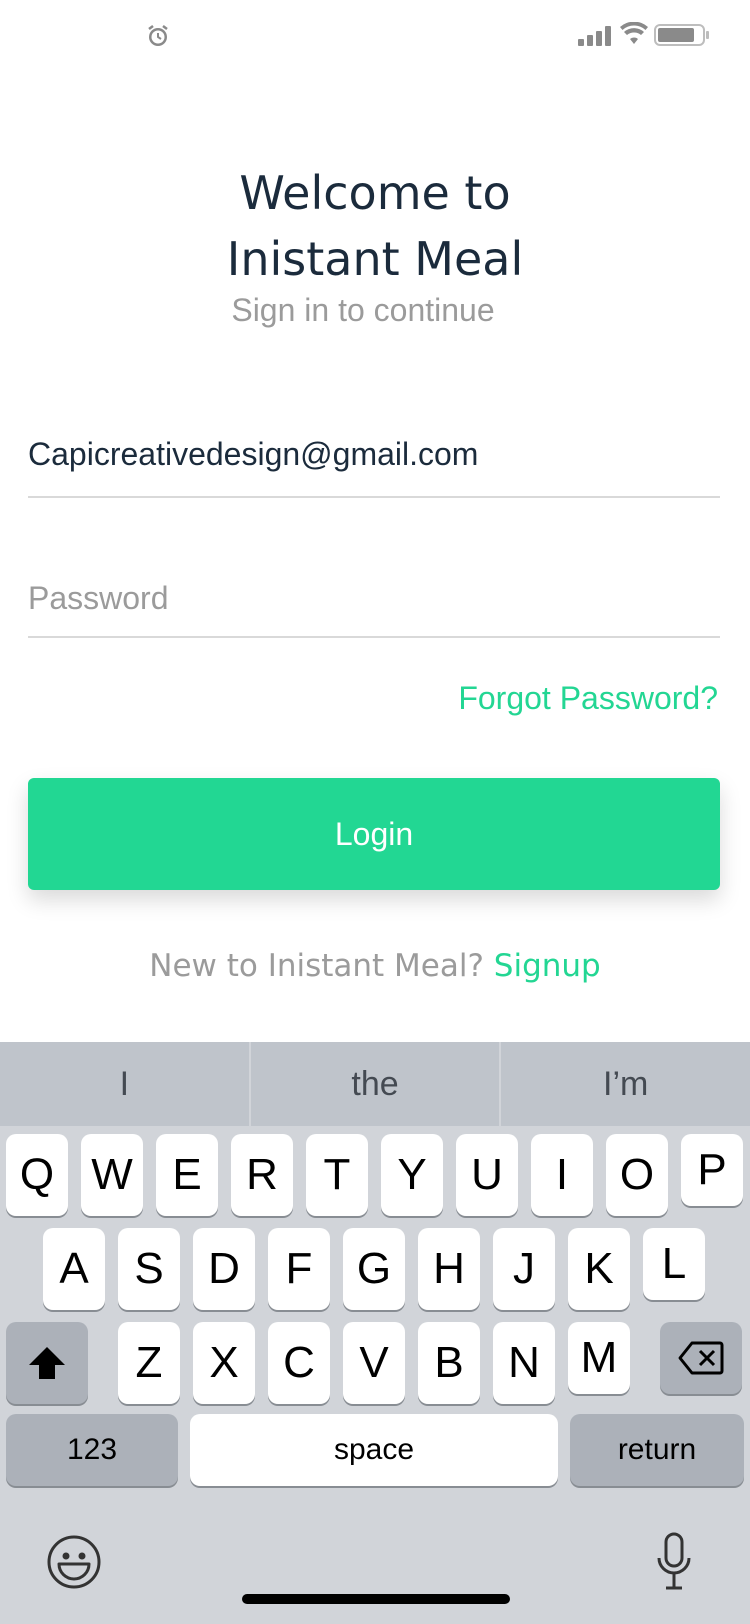 The image size is (750, 1624). I want to click on key: Y, so click(412, 1175).